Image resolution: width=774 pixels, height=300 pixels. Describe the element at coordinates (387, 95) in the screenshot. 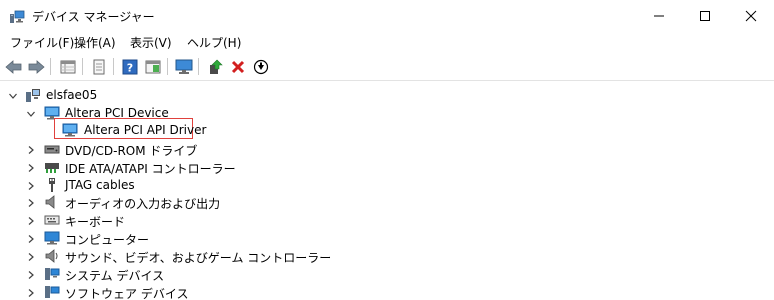

I see `tree-root-row: elsfae05` at that location.